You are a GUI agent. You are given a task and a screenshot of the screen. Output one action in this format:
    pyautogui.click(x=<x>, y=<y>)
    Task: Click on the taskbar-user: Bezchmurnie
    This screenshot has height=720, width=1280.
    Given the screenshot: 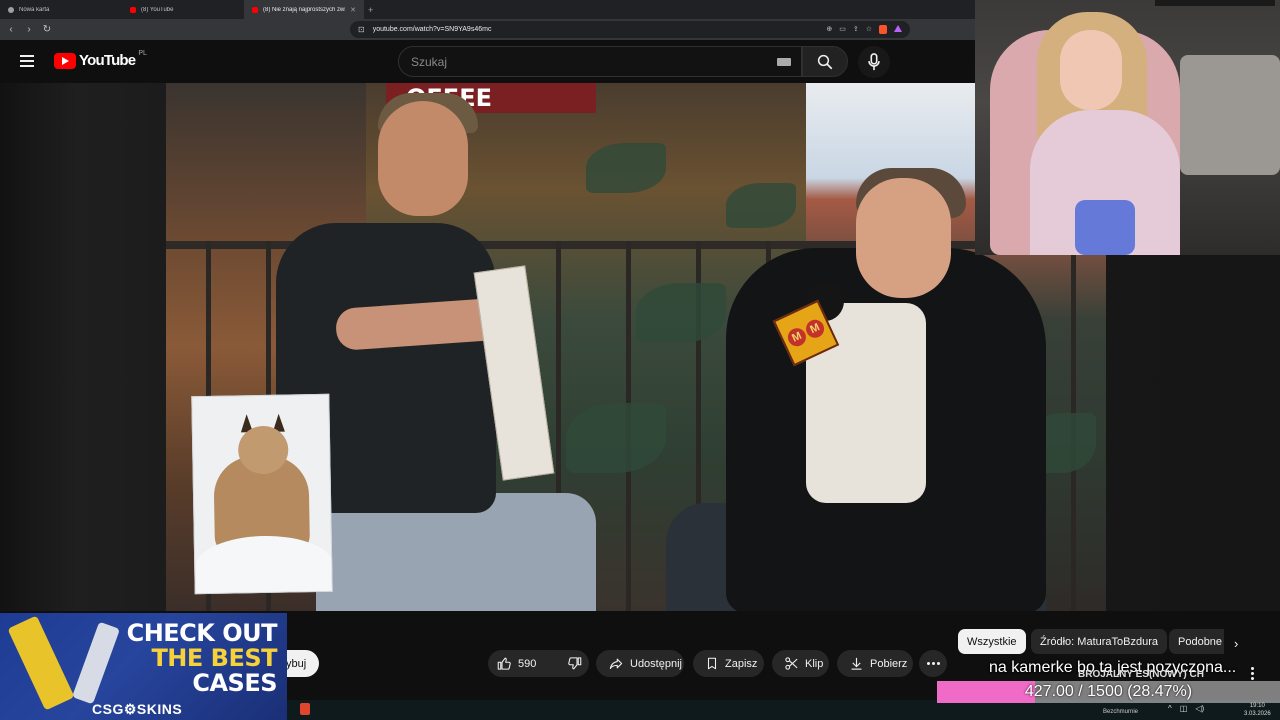 What is the action you would take?
    pyautogui.click(x=1121, y=712)
    